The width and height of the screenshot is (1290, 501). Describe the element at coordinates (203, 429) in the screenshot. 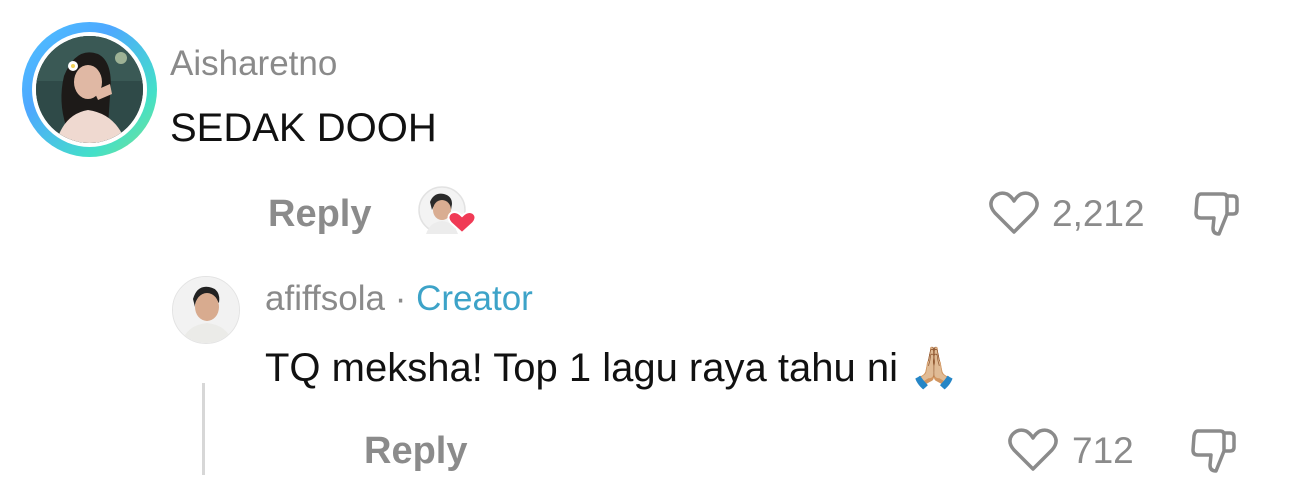

I see `thread-line` at that location.